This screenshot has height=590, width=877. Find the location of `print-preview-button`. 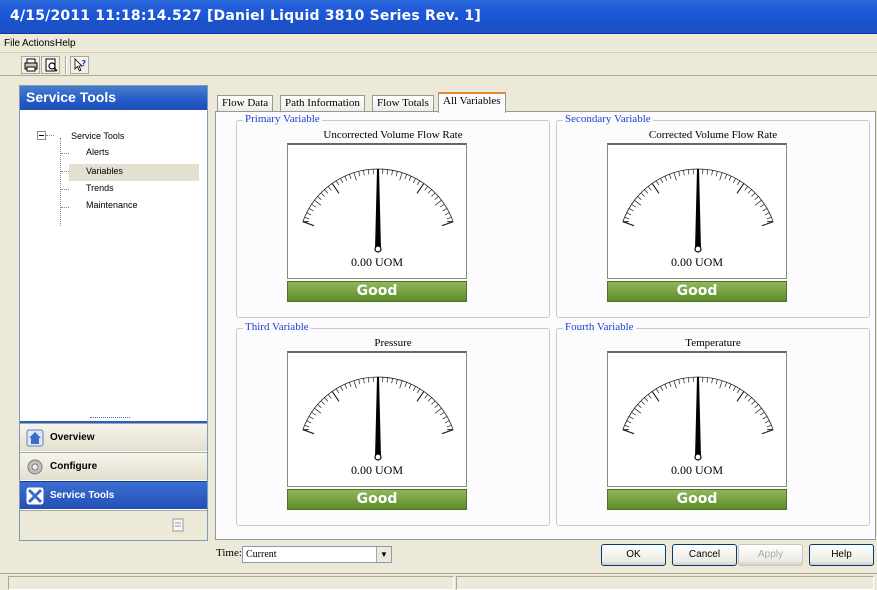

print-preview-button is located at coordinates (50, 65).